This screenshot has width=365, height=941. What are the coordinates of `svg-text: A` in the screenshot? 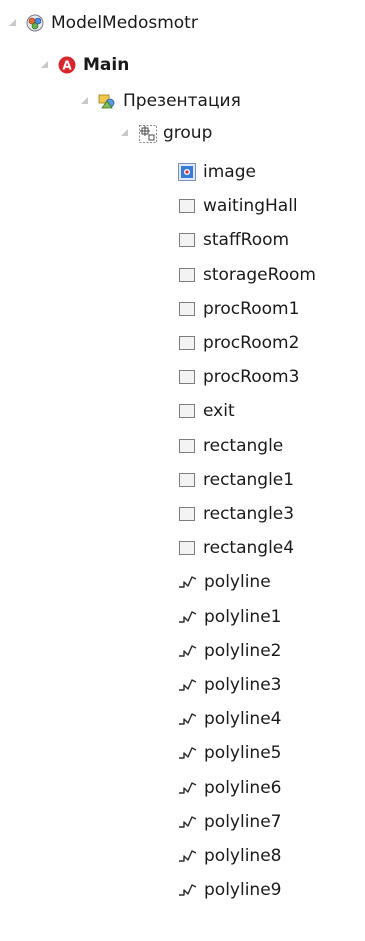 It's located at (67, 66).